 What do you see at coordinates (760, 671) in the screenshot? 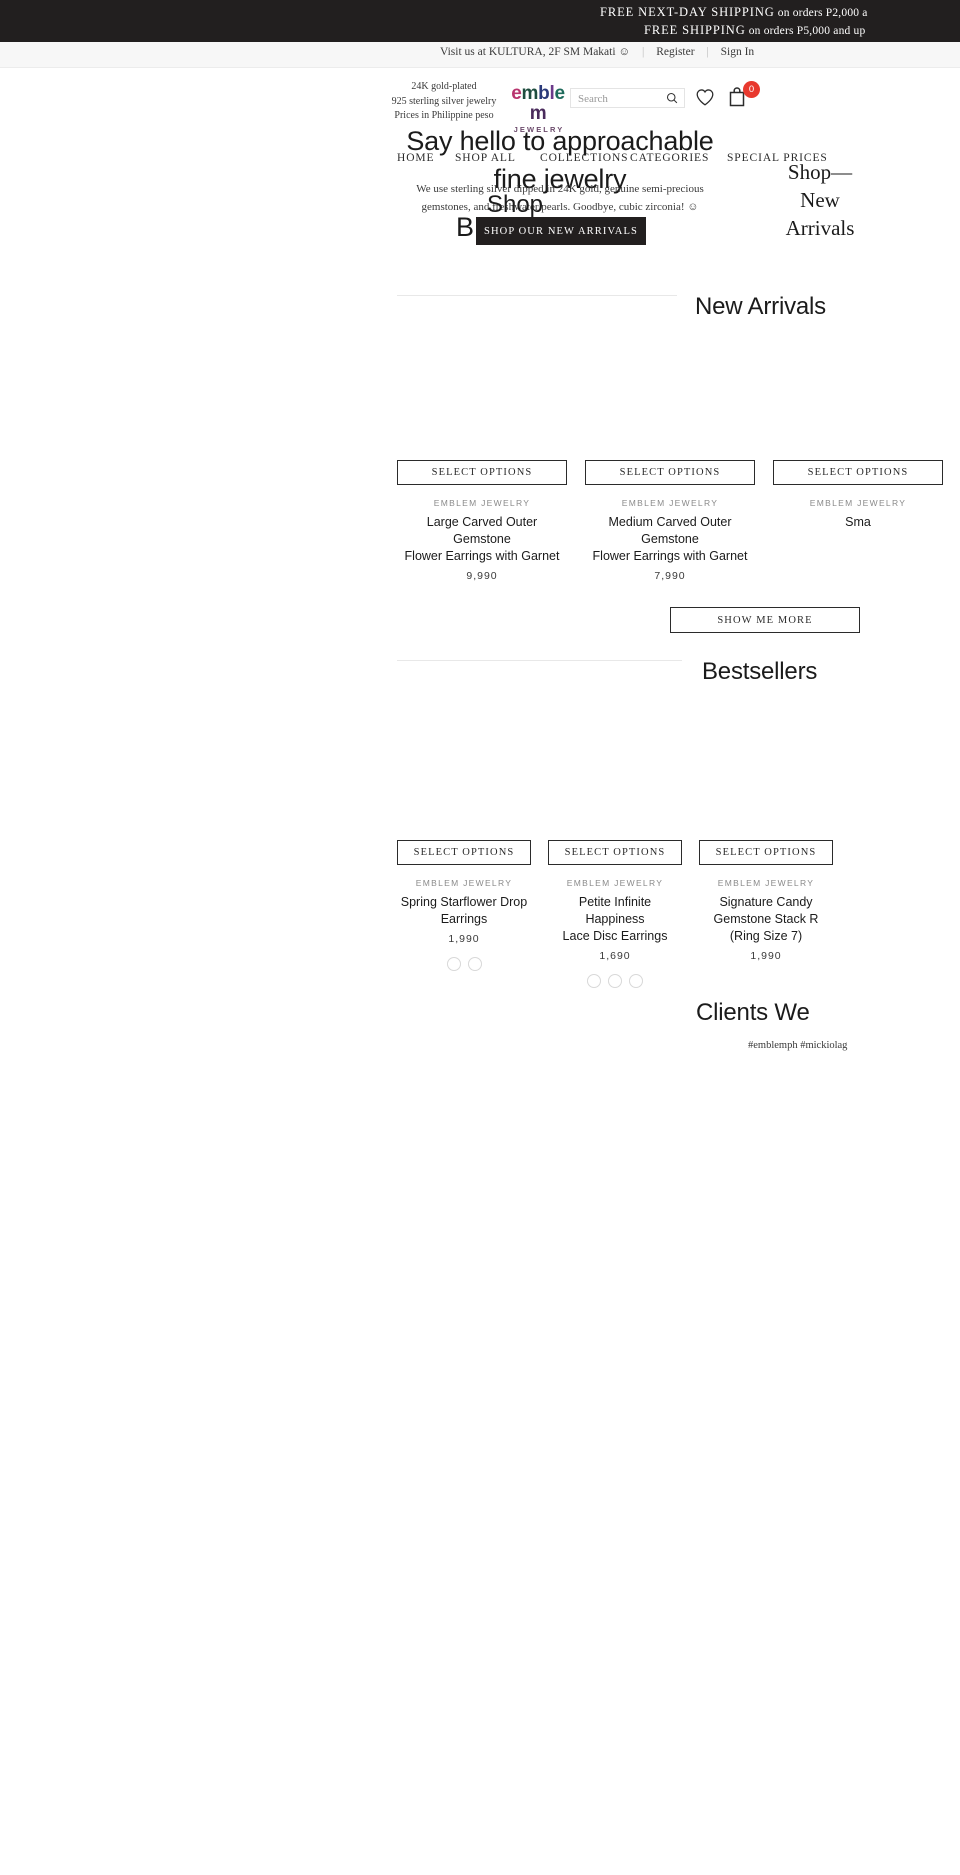
I see `bestsellers-heading: Bestsellers` at bounding box center [760, 671].